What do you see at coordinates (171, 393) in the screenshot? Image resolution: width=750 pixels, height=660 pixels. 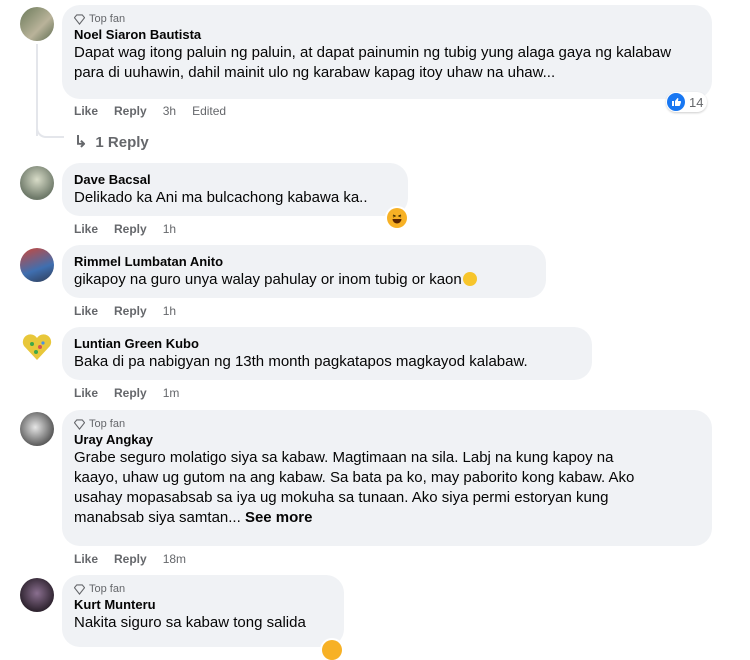 I see `timestamp: 1m` at bounding box center [171, 393].